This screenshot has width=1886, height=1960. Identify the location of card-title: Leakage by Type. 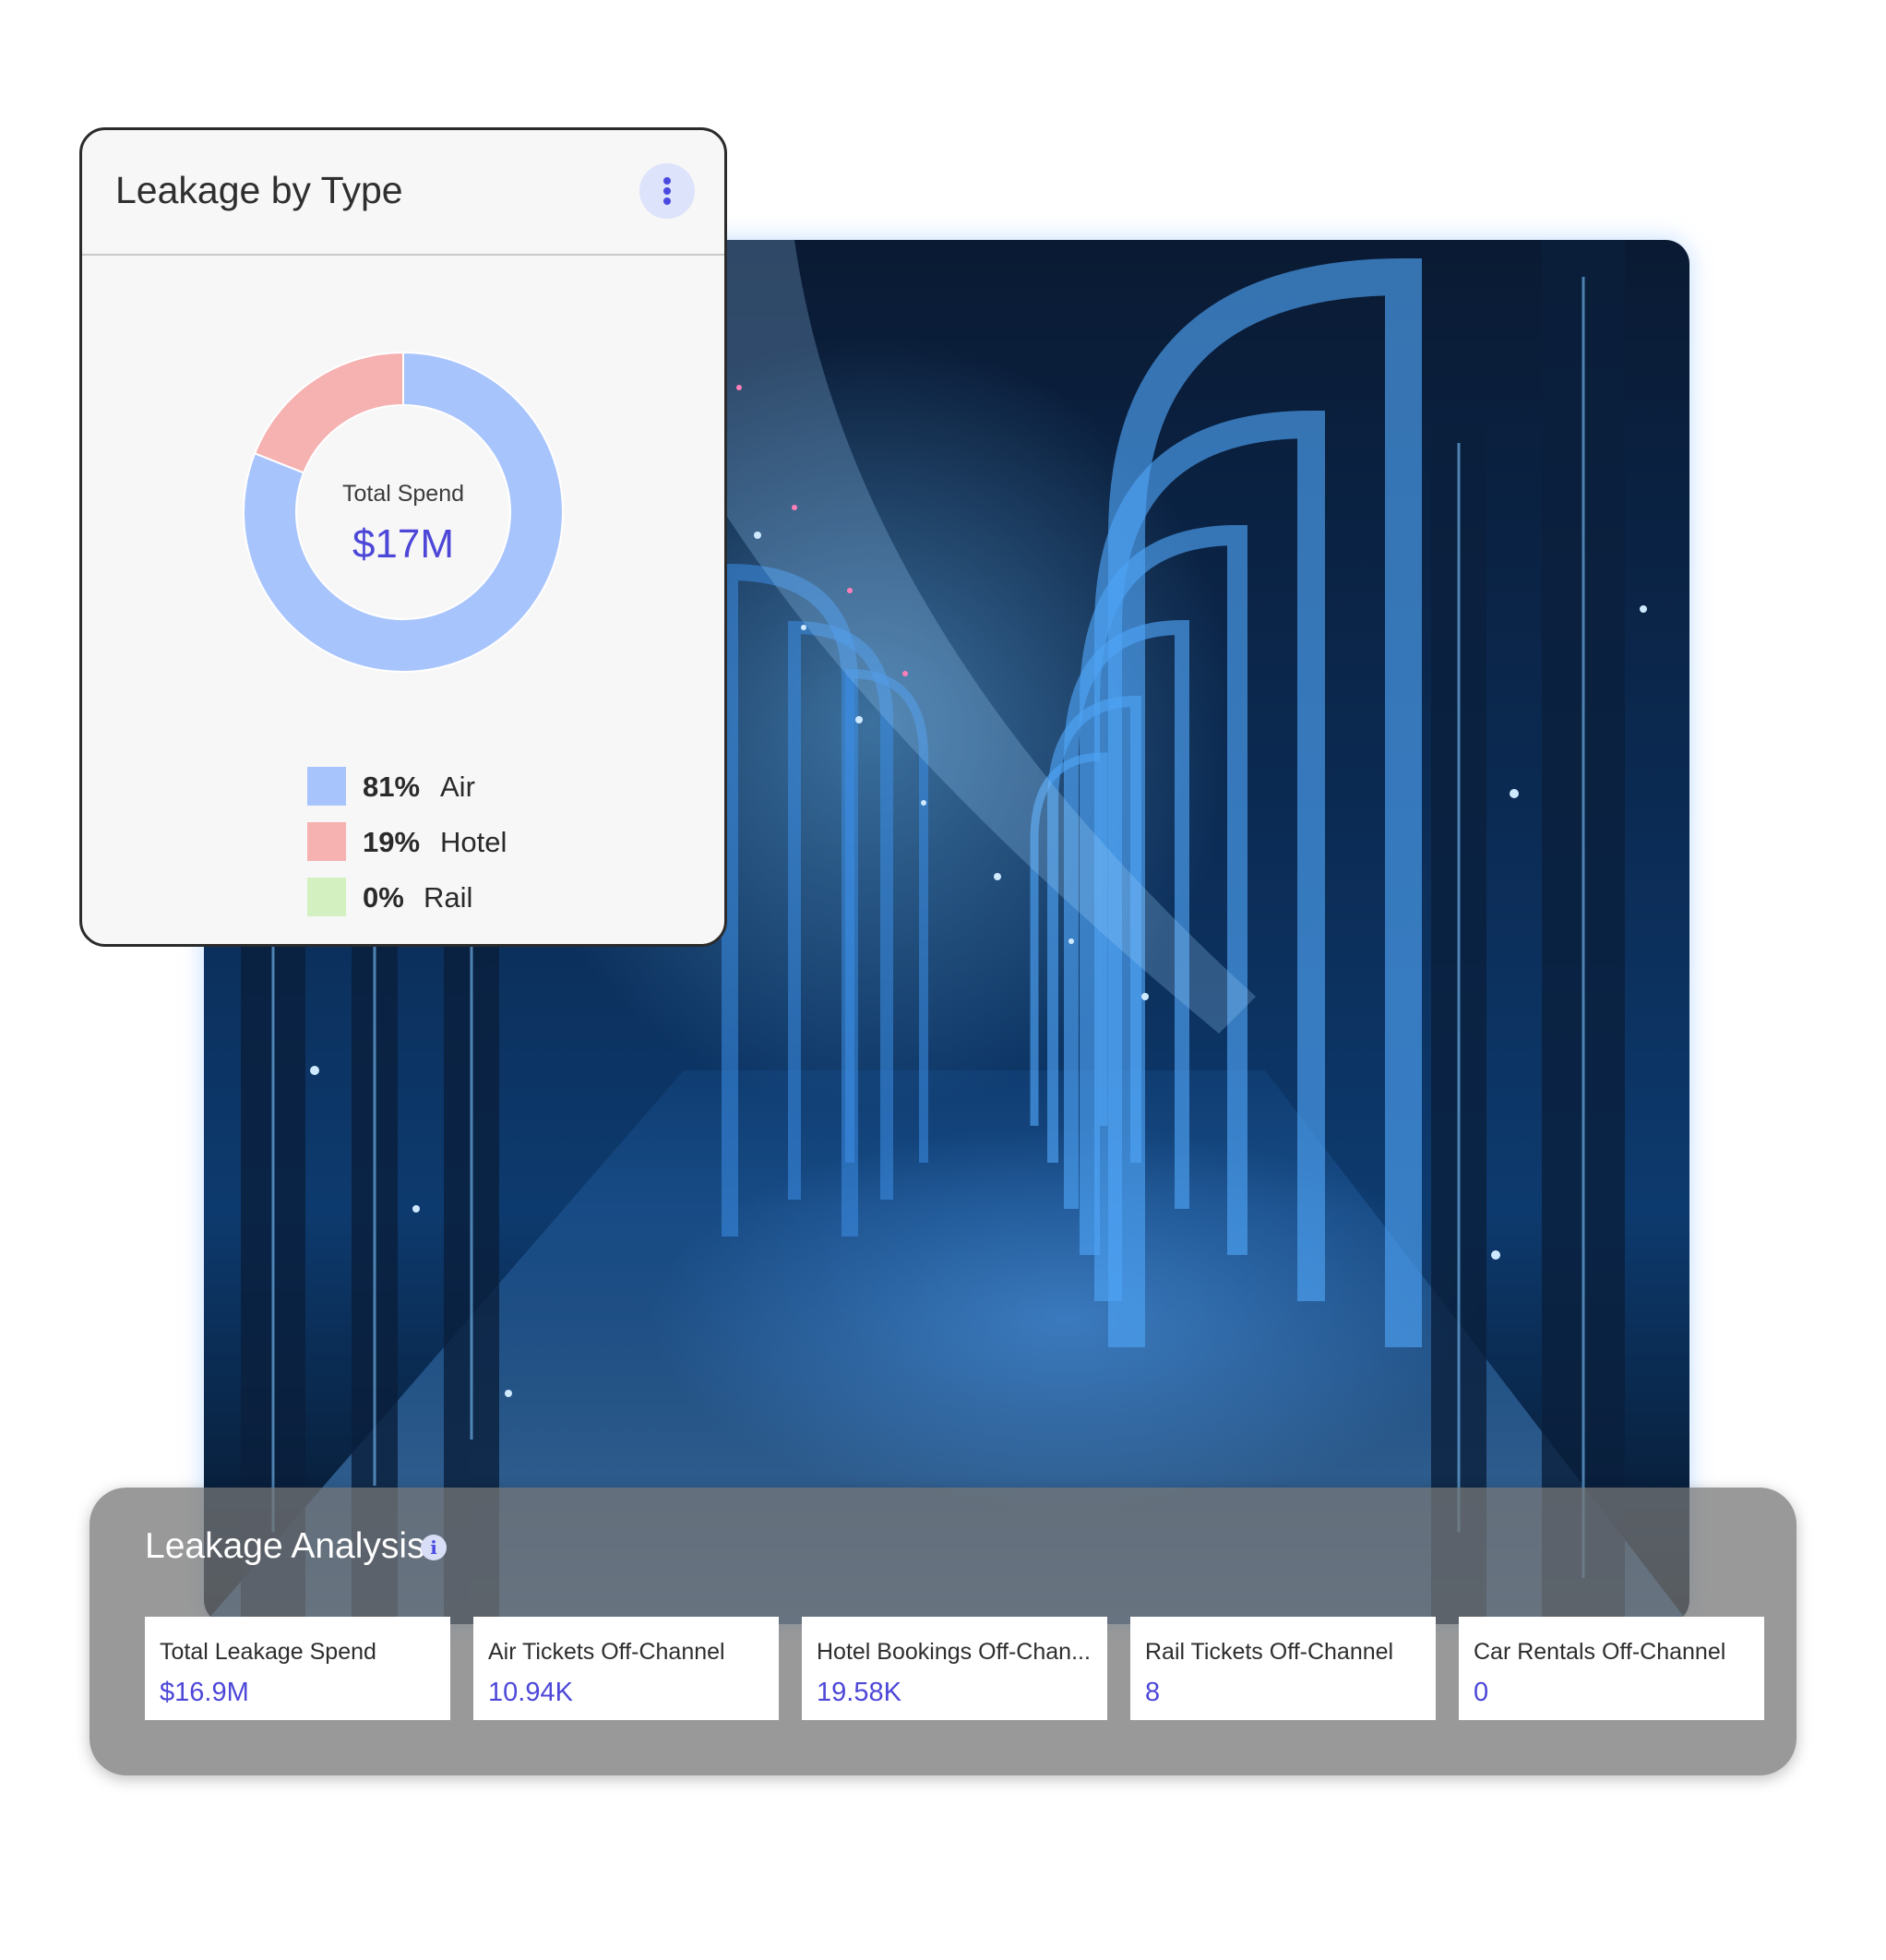
(259, 190).